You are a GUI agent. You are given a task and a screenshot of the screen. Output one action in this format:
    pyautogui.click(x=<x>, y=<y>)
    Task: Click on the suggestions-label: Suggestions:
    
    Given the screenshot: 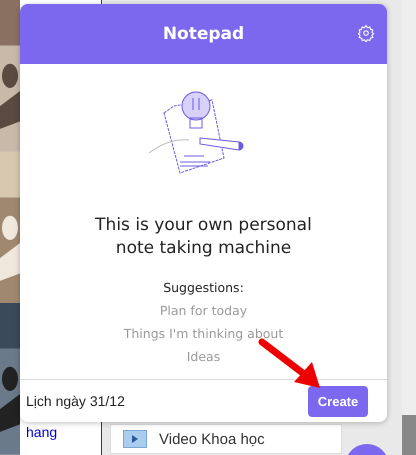 What is the action you would take?
    pyautogui.click(x=203, y=287)
    